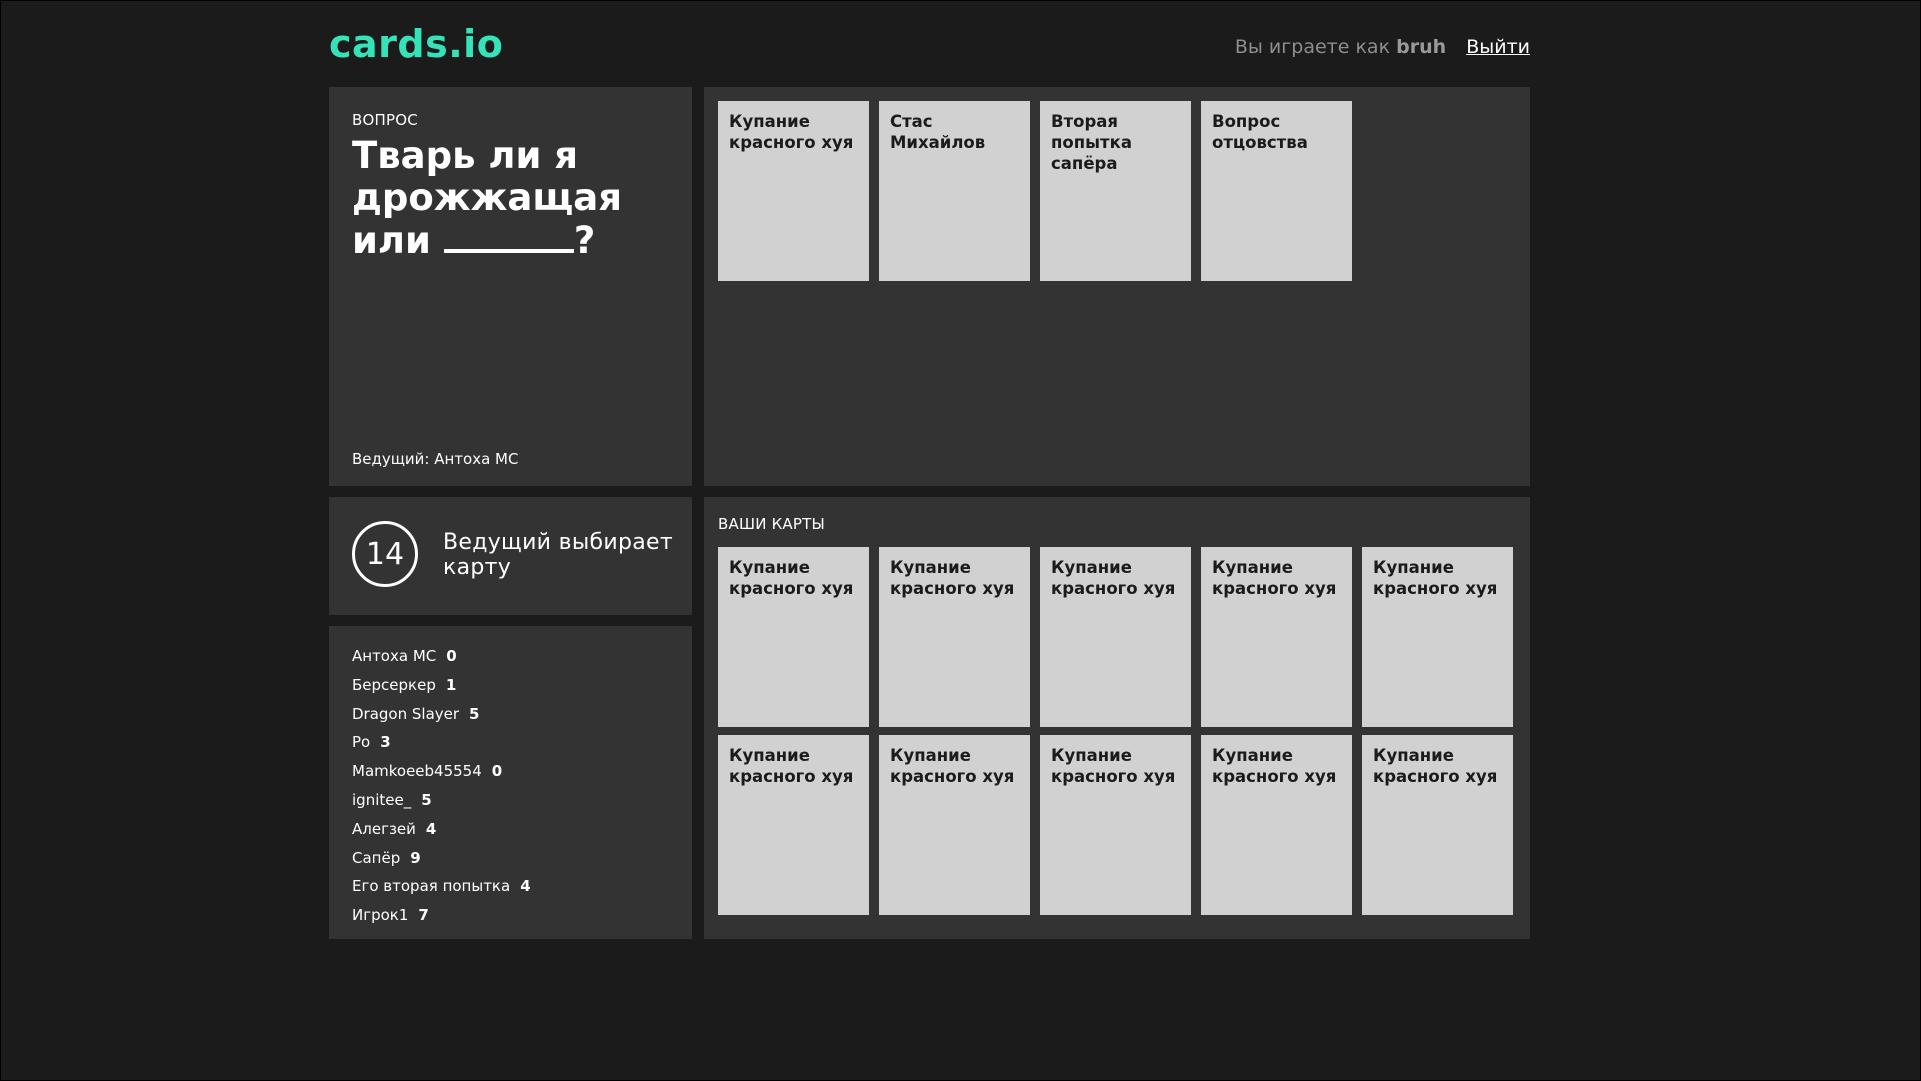 This screenshot has height=1081, width=1921. Describe the element at coordinates (510, 198) in the screenshot. I see `question-text: Тварь ли я дрожжащая или ?` at that location.